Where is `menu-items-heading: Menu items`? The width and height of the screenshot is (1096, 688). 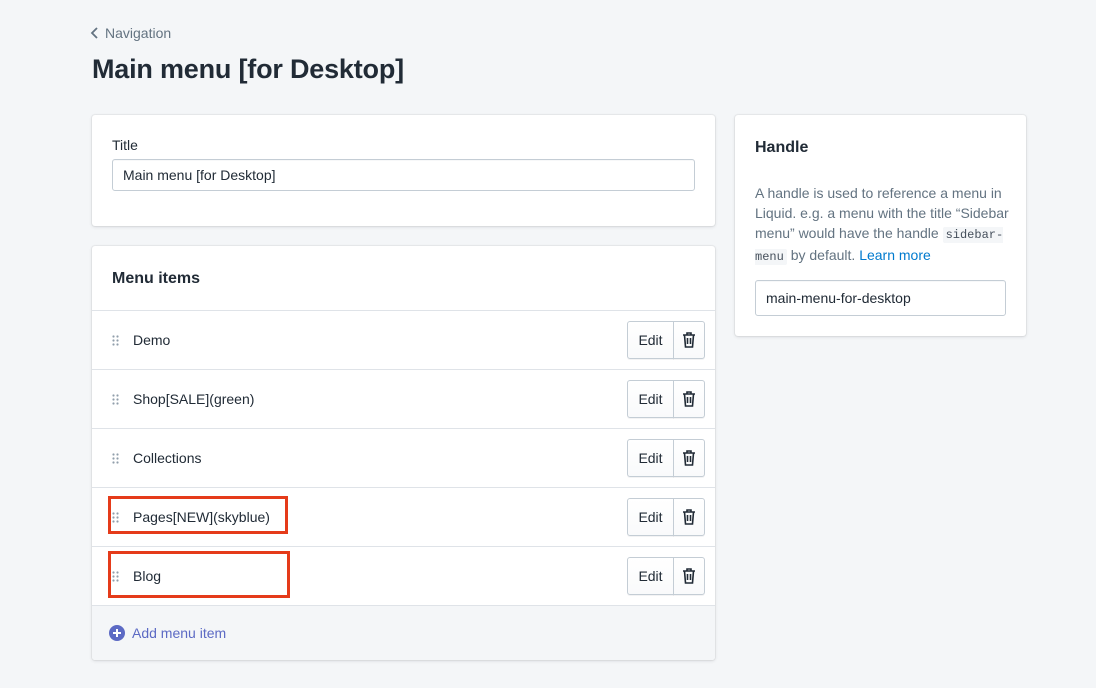
menu-items-heading: Menu items is located at coordinates (156, 278).